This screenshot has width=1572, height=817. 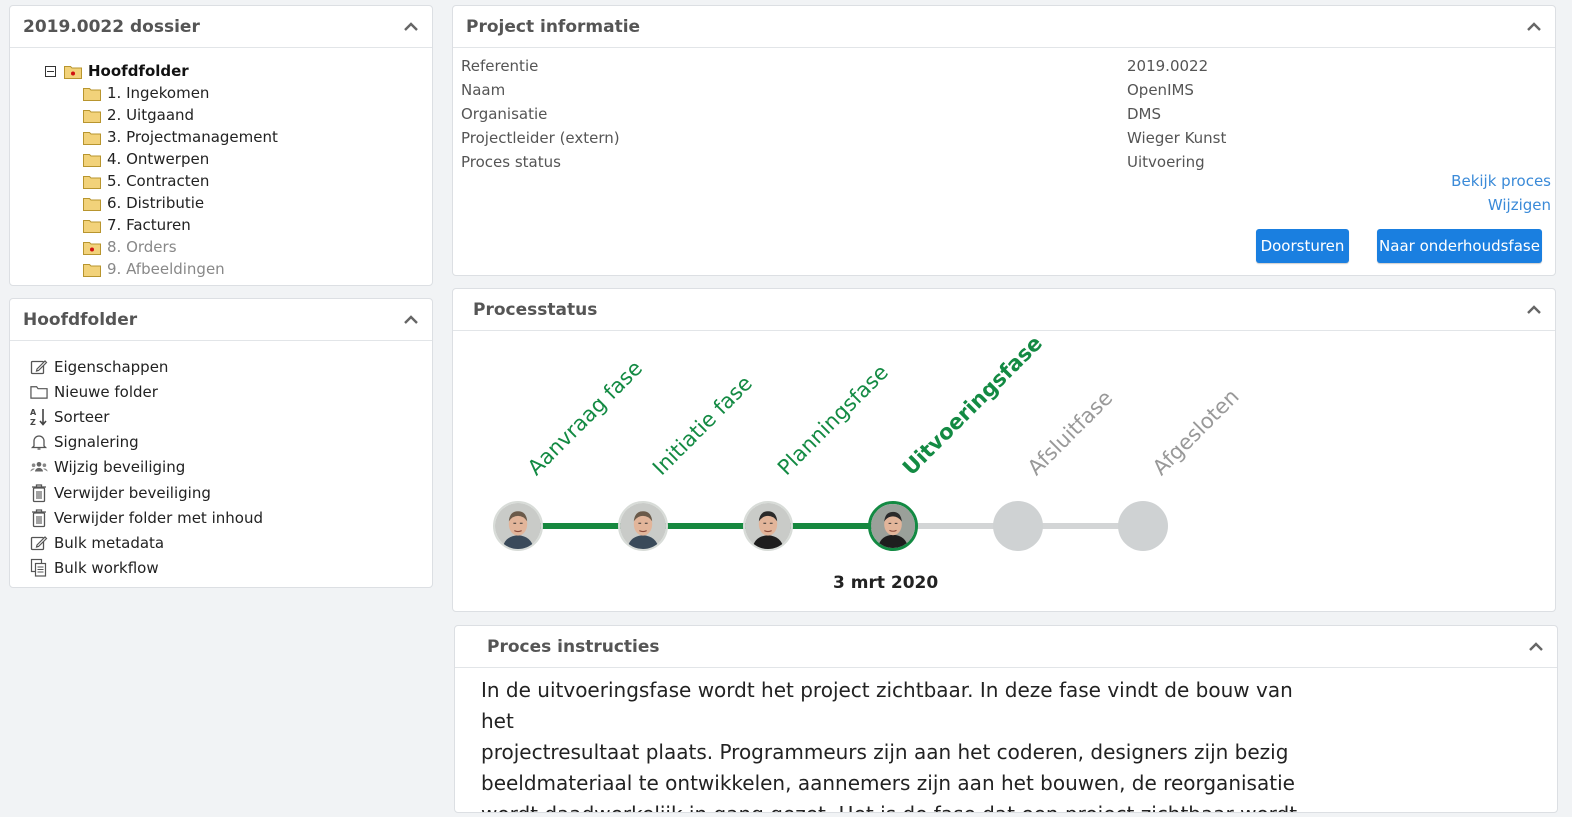 What do you see at coordinates (511, 162) in the screenshot?
I see `project-info-label: Proces status` at bounding box center [511, 162].